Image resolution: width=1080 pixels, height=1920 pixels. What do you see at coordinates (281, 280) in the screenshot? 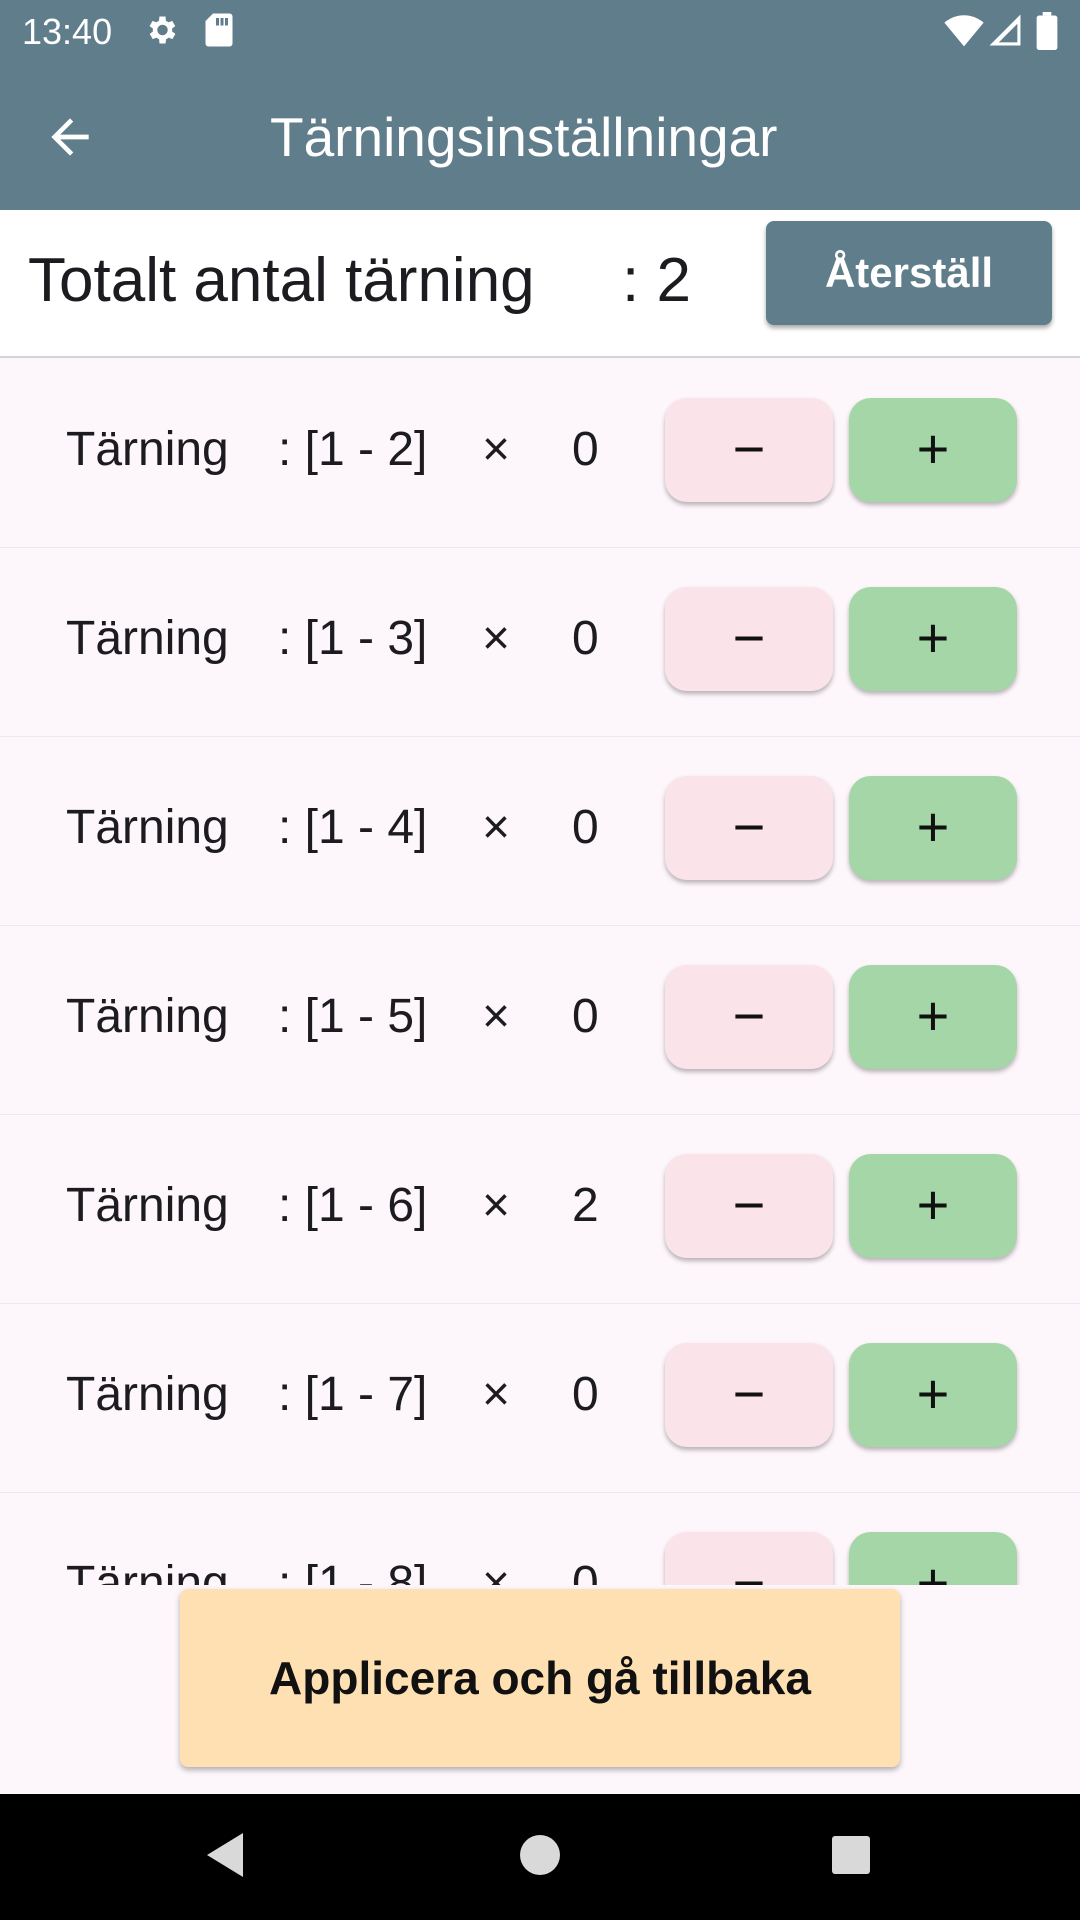
I see `total-dice-label: Totalt antal tärning` at bounding box center [281, 280].